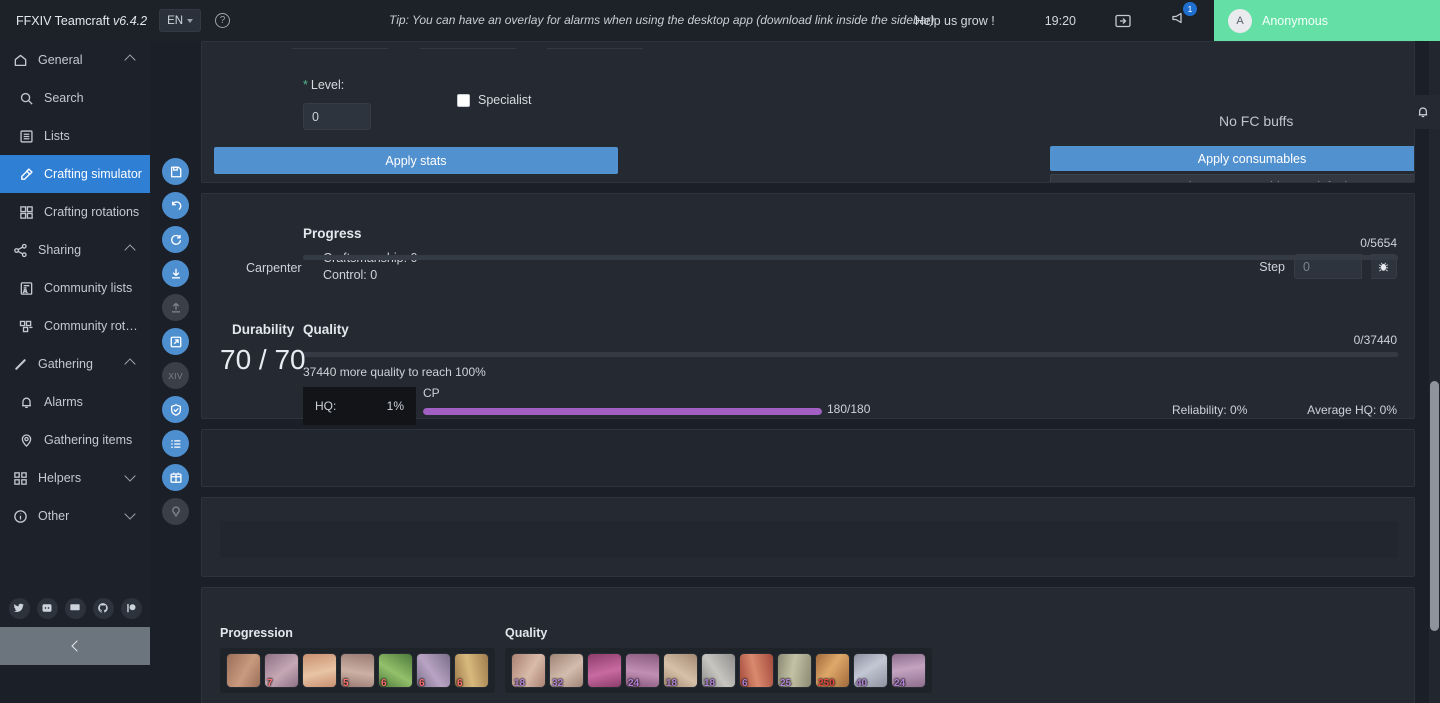 This screenshot has width=1440, height=703. What do you see at coordinates (64, 98) in the screenshot?
I see `sidebar-item-label: Search` at bounding box center [64, 98].